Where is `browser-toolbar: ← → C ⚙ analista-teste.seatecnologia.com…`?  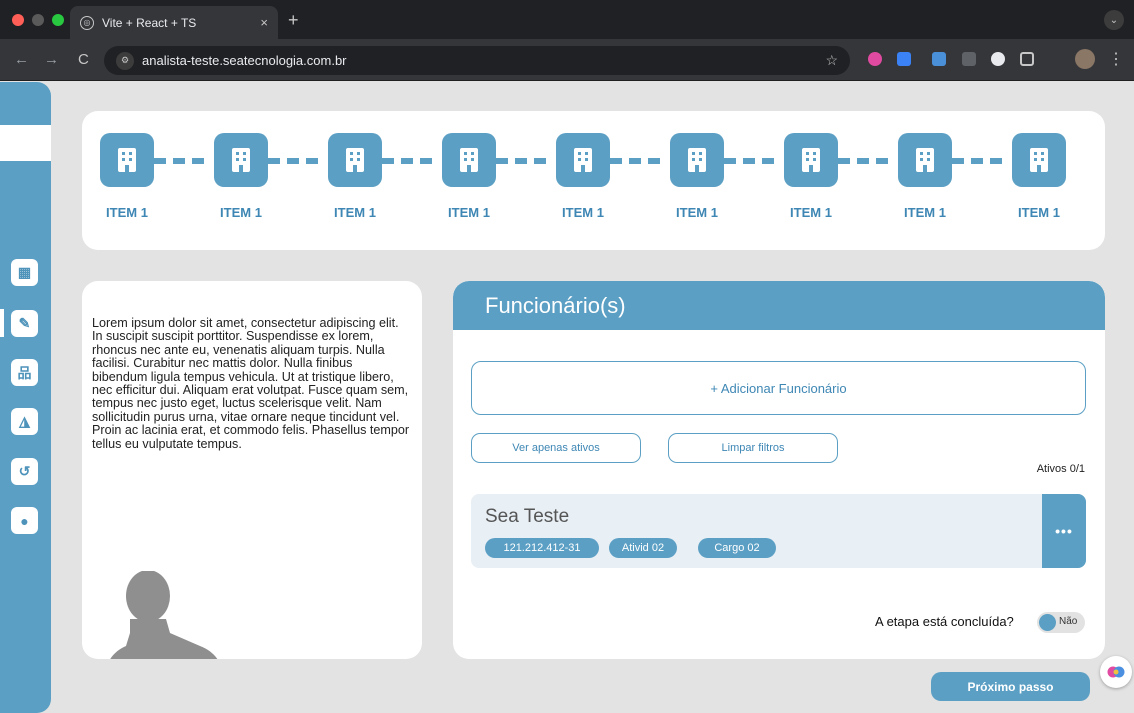
browser-toolbar: ← → C ⚙ analista-teste.seatecnologia.com… is located at coordinates (567, 60).